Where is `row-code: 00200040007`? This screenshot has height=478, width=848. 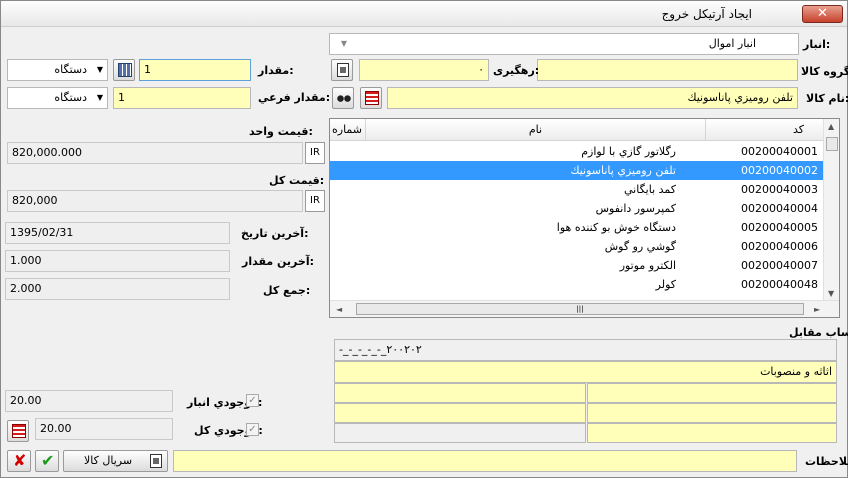
row-code: 00200040007 is located at coordinates (779, 265).